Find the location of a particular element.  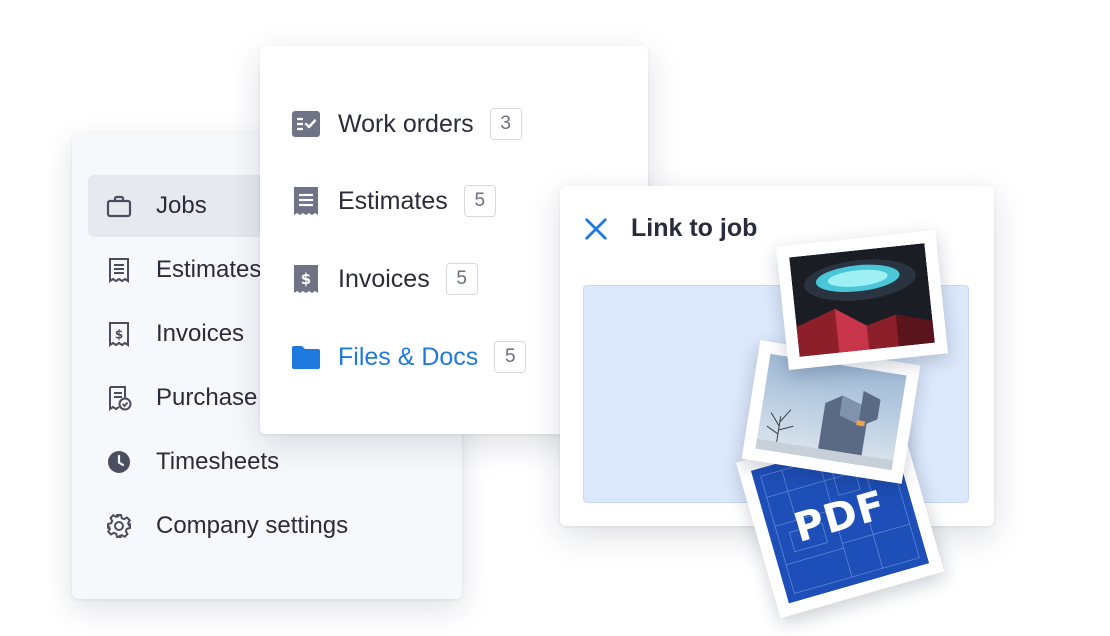

nav-item-label: Work orders is located at coordinates (406, 123).